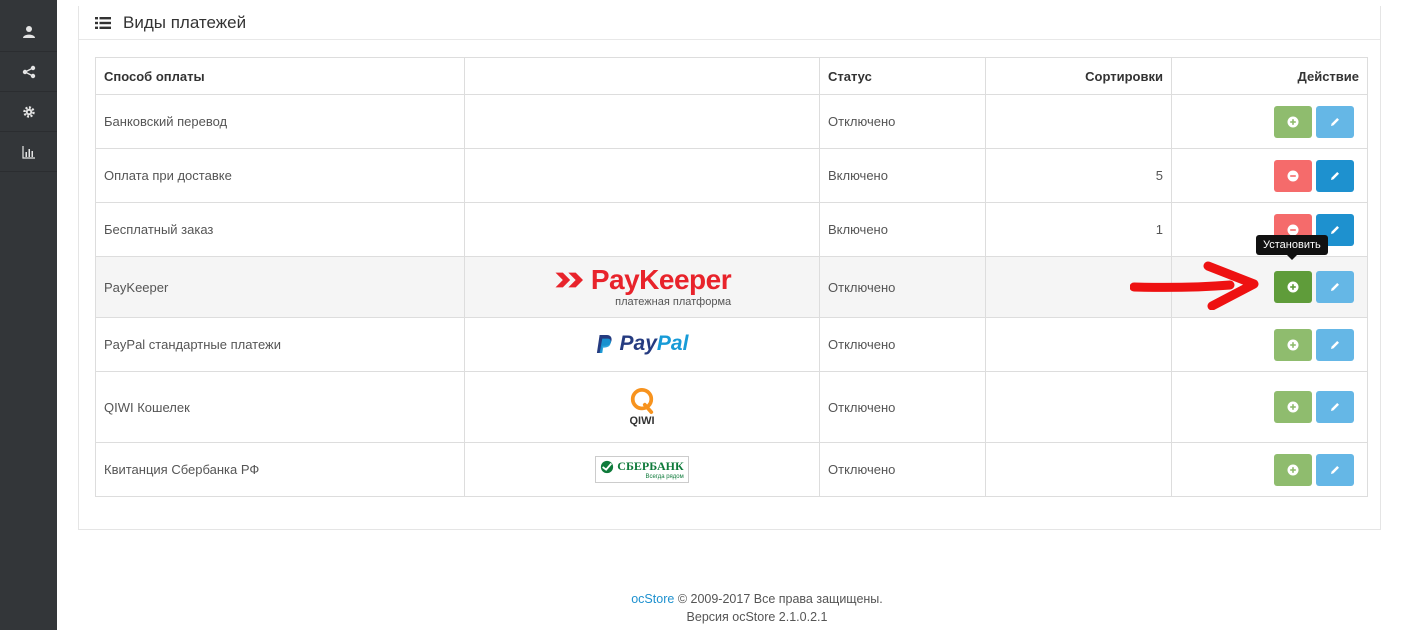 This screenshot has height=630, width=1404. I want to click on paykeeper-logo-subtitle: платежная платформа, so click(673, 302).